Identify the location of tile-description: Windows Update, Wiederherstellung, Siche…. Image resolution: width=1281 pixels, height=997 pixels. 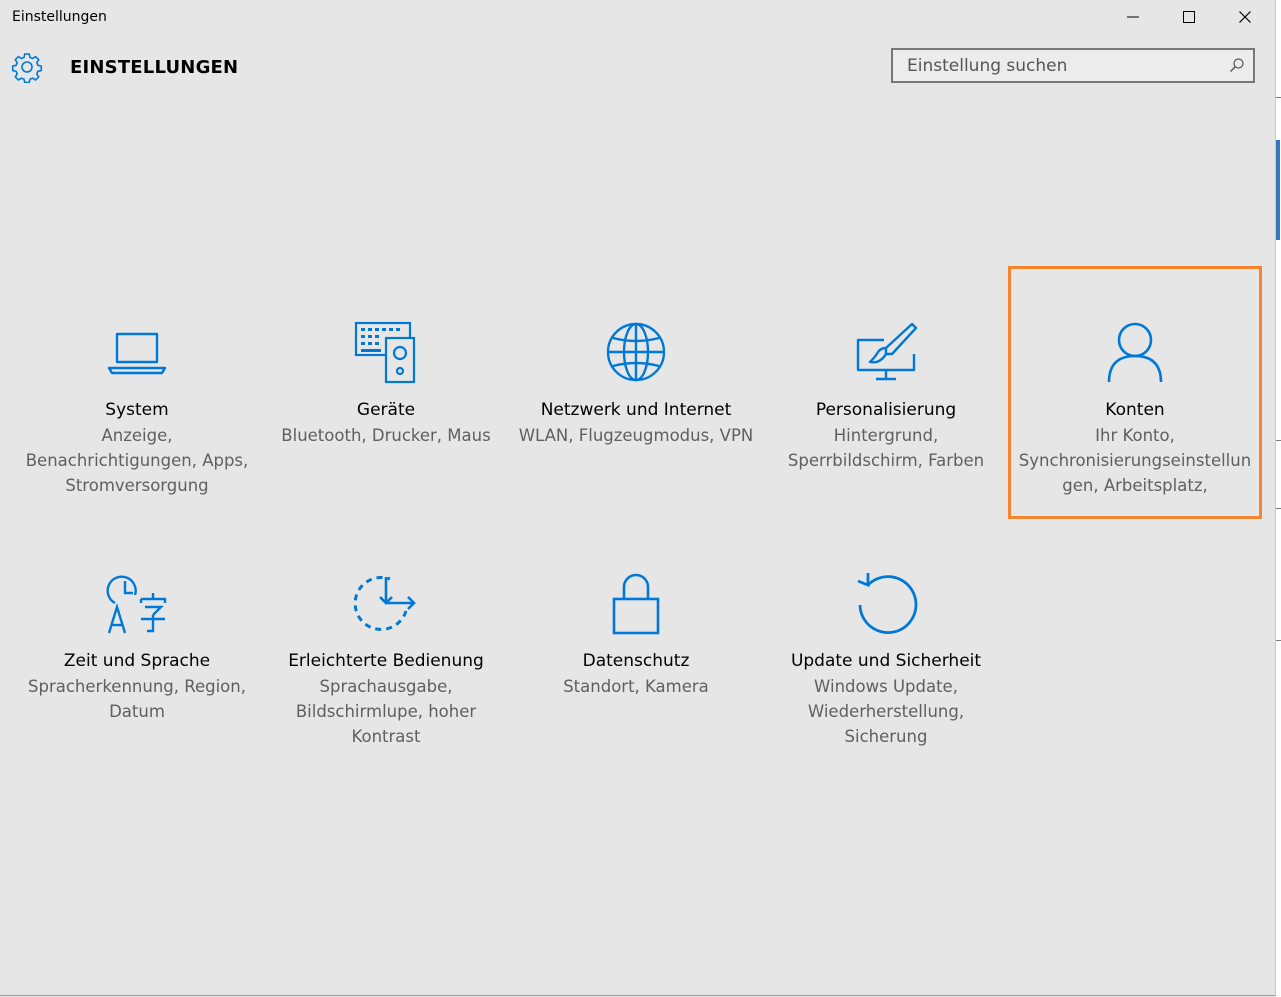
(886, 711).